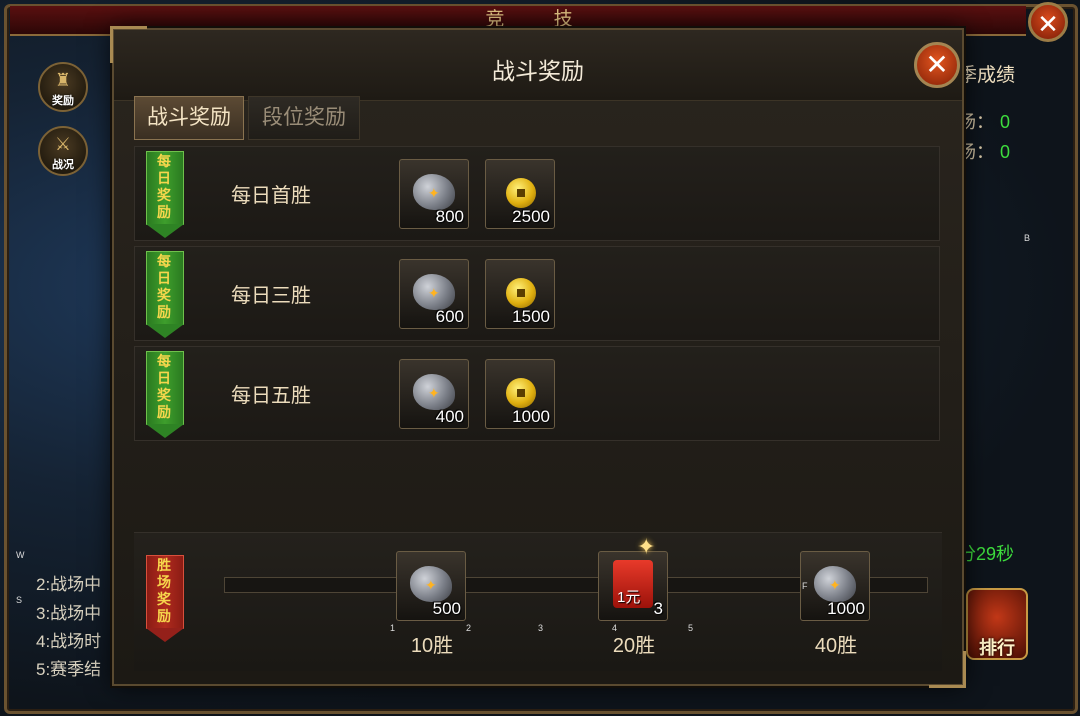 The height and width of the screenshot is (716, 1080). I want to click on item-count: 800, so click(449, 216).